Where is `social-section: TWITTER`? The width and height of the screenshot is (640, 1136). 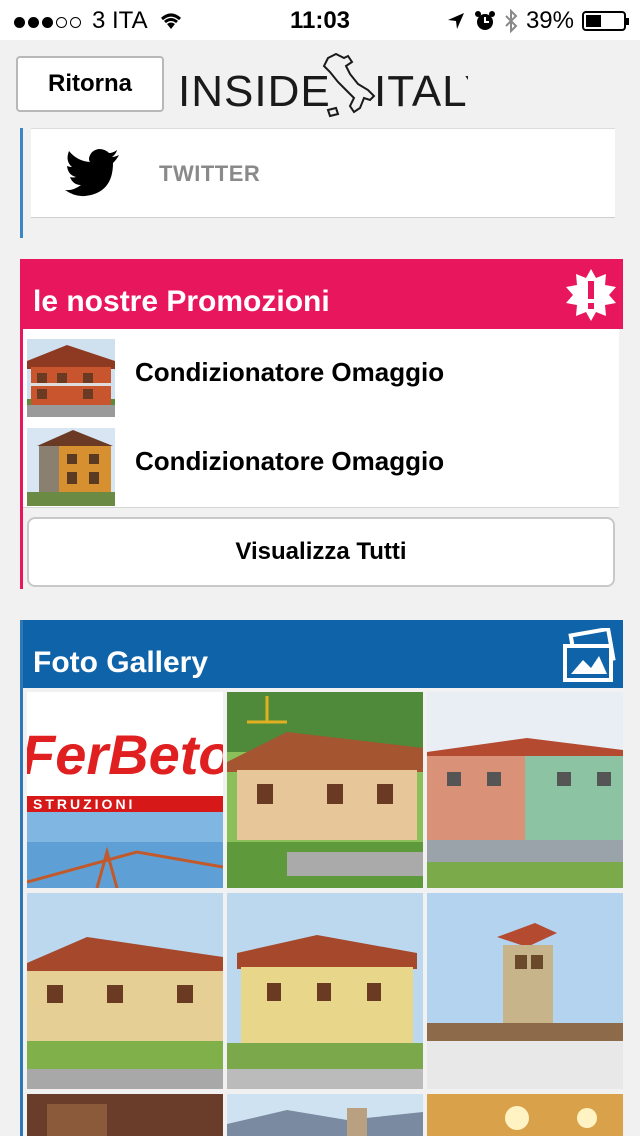
social-section: TWITTER is located at coordinates (317, 183).